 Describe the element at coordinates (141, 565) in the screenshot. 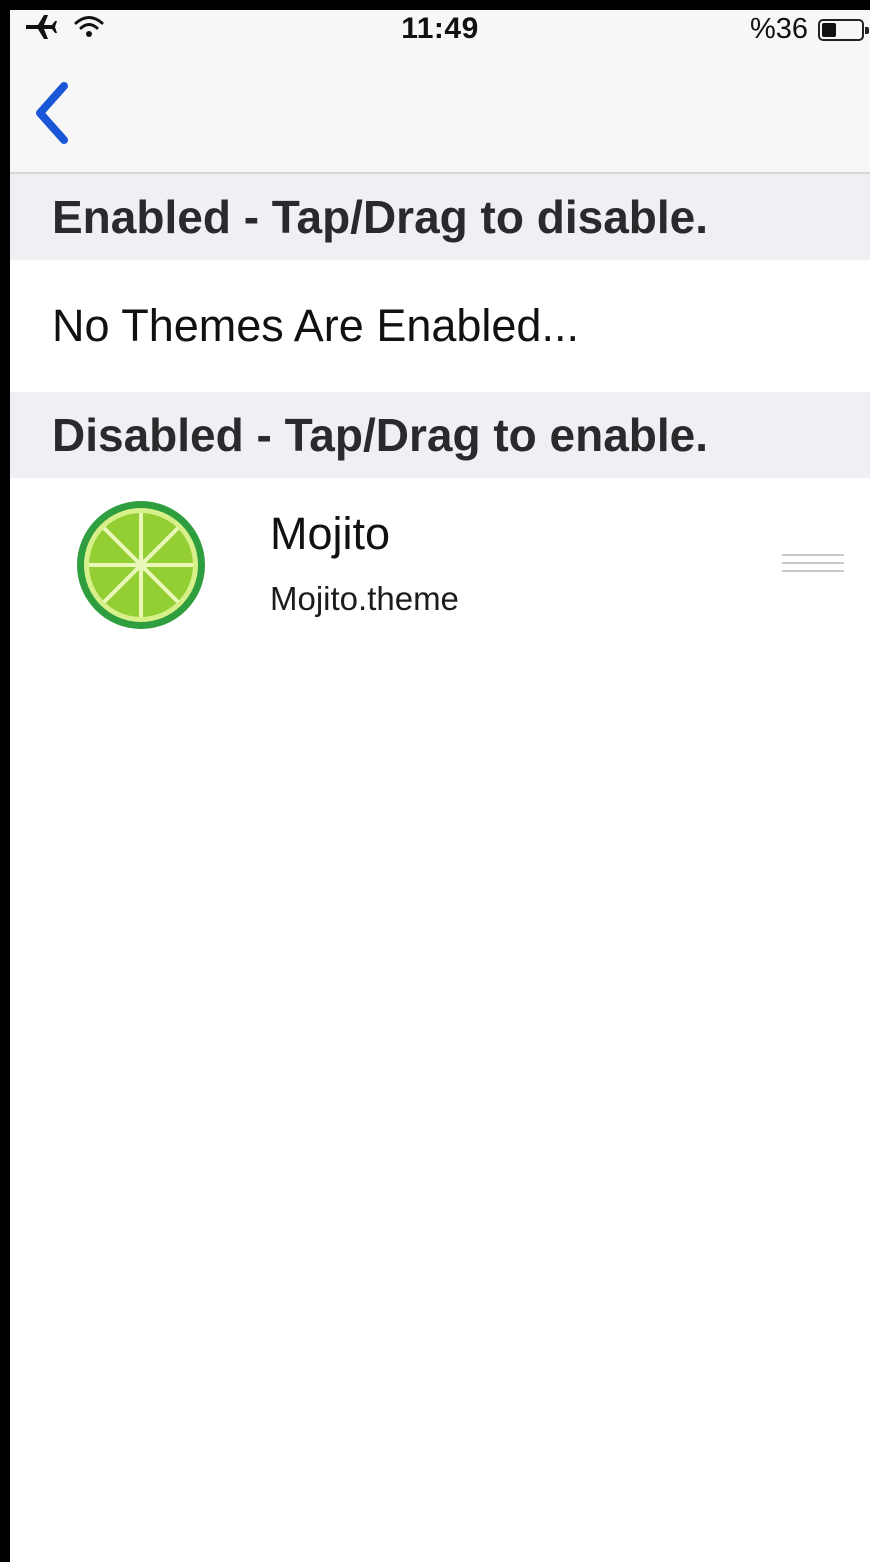

I see `lime-icon` at that location.